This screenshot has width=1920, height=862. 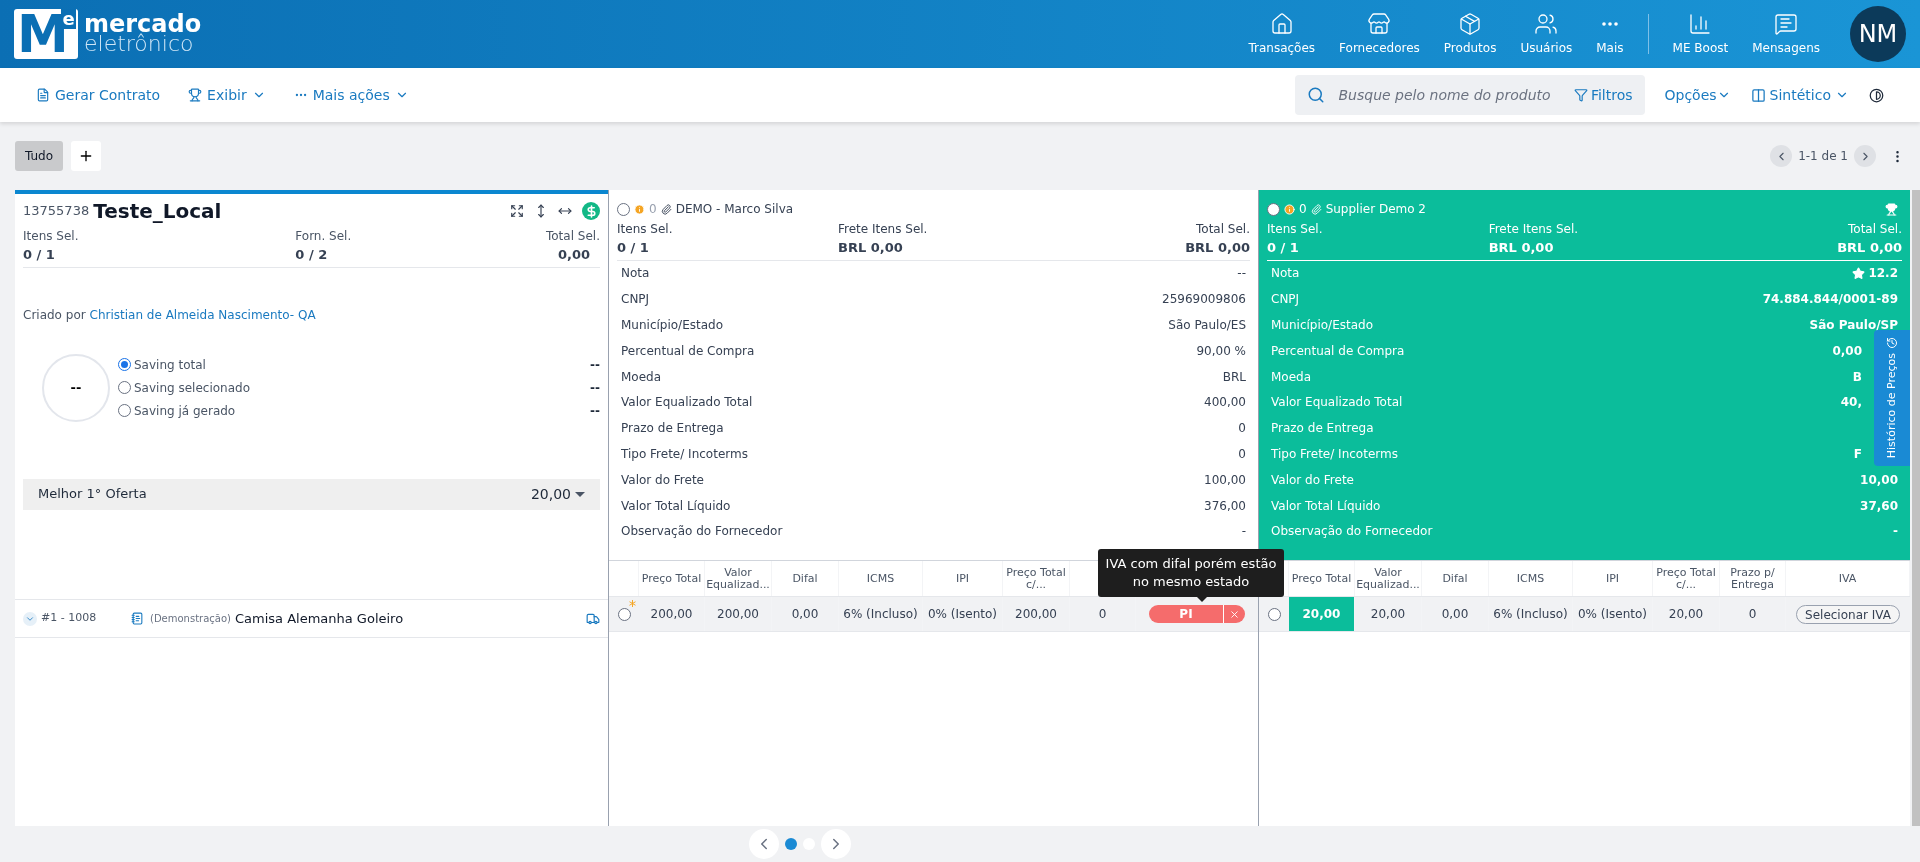 I want to click on column-header: ICMS, so click(x=880, y=578).